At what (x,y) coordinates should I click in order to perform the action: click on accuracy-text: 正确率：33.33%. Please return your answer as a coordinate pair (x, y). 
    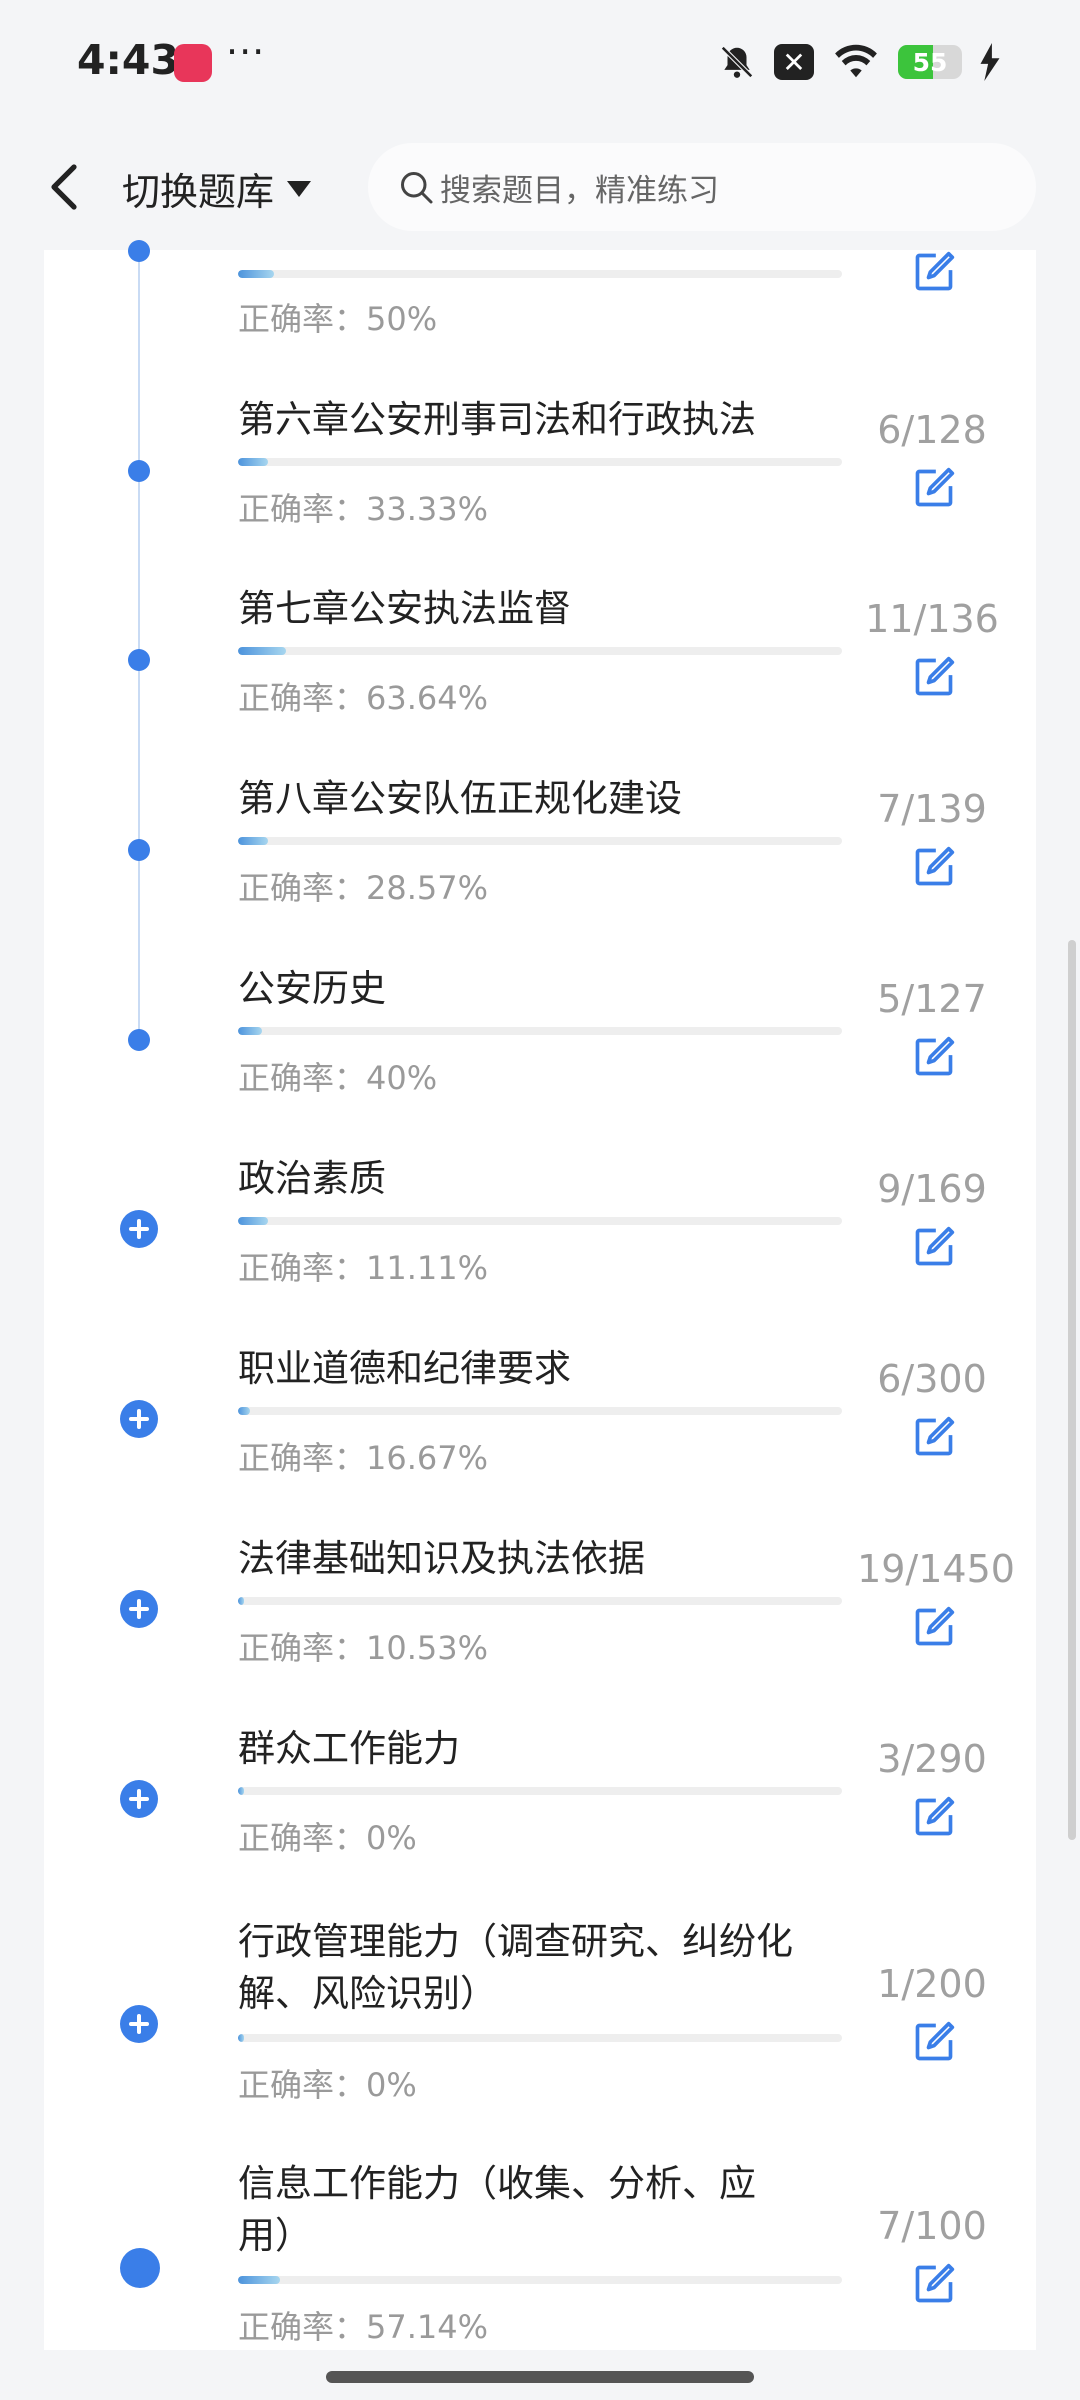
    Looking at the image, I should click on (363, 509).